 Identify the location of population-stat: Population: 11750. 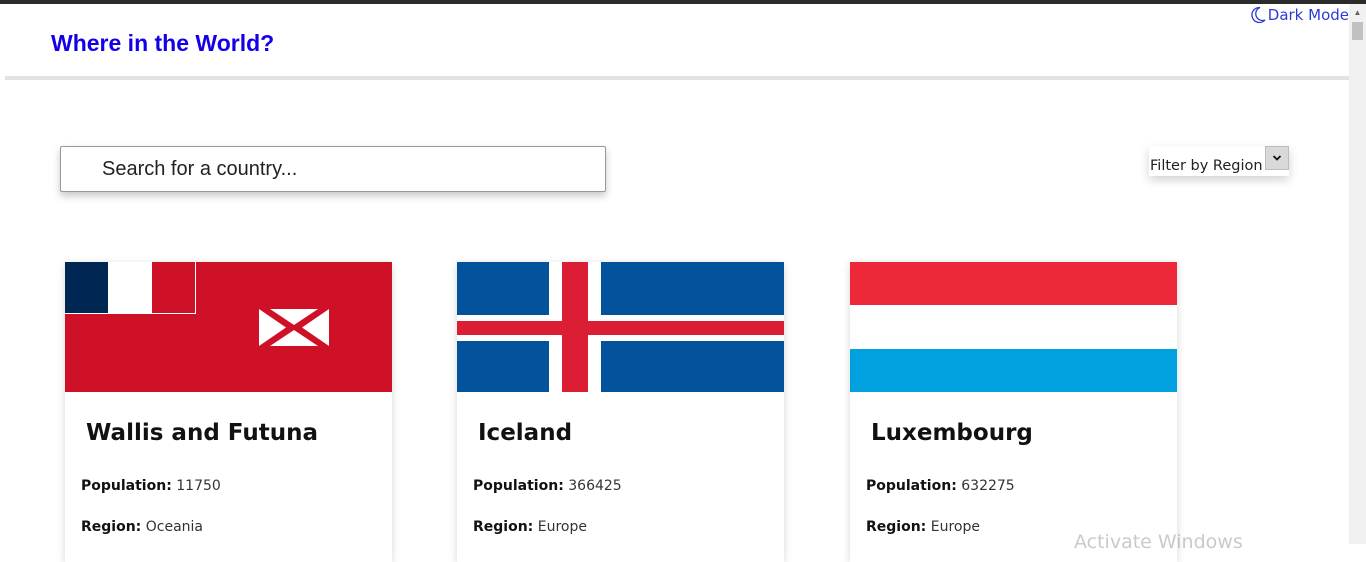
(151, 486).